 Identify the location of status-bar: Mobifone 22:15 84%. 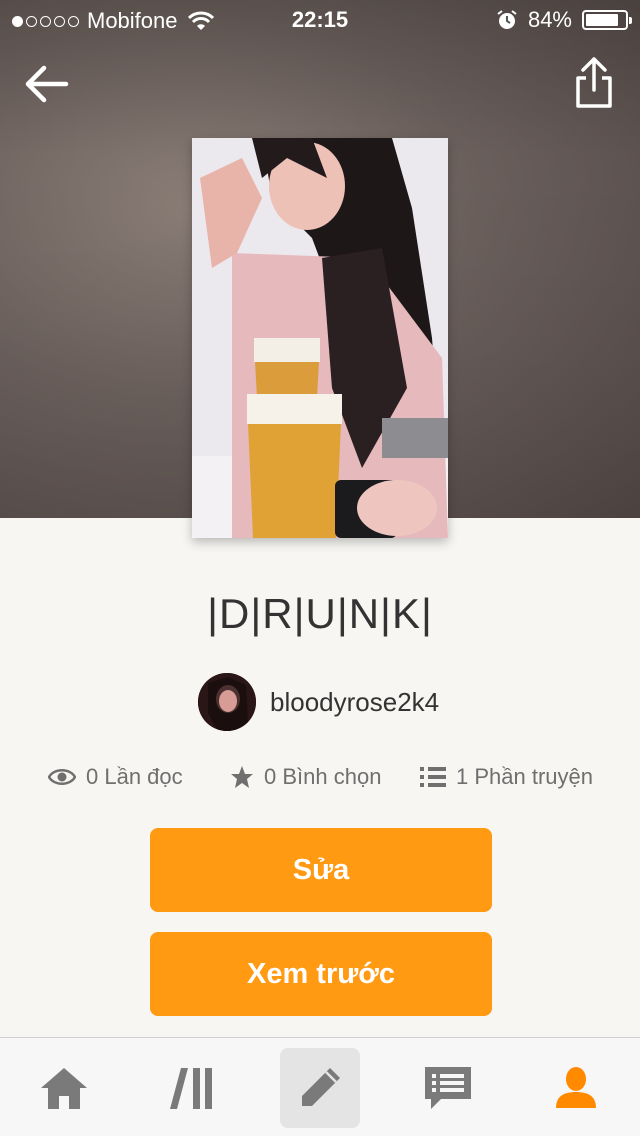
(320, 20).